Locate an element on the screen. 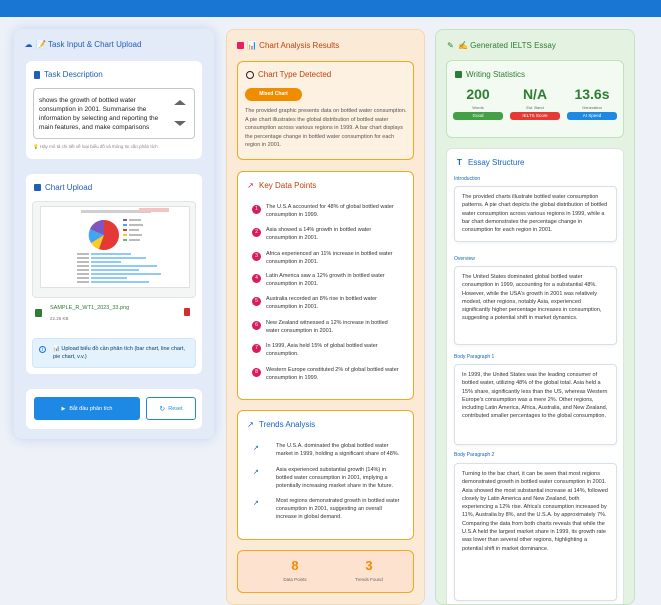 Image resolution: width=661 pixels, height=605 pixels. section-label-body-1: Body Paragraph 1 is located at coordinates (474, 357).